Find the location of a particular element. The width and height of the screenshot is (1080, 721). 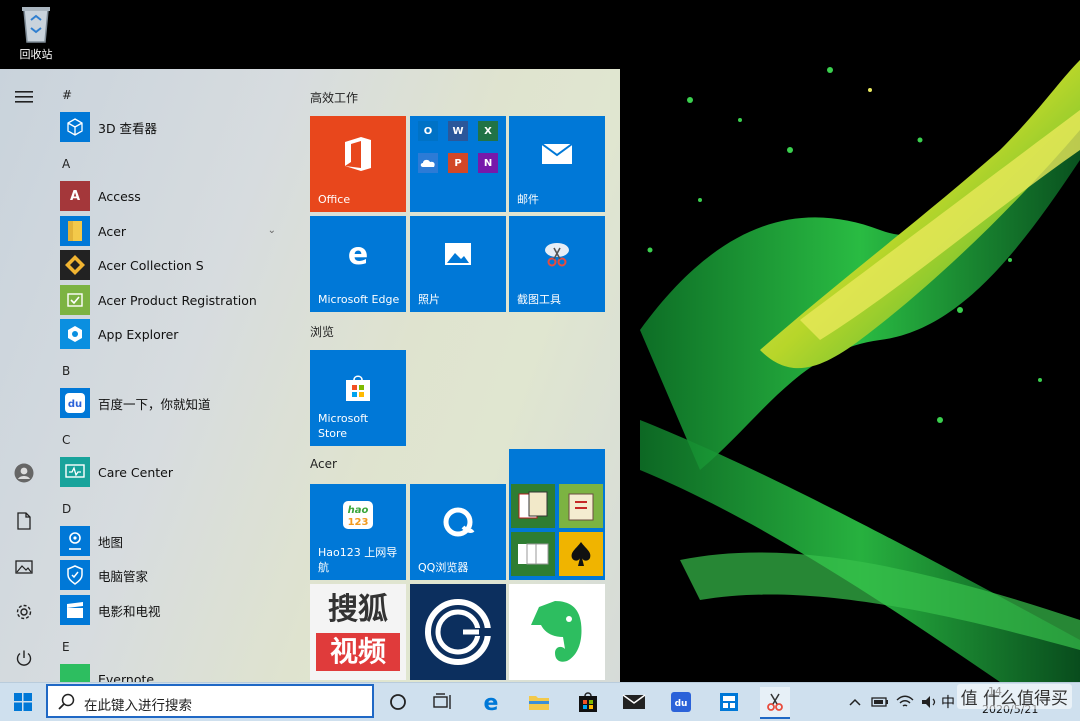

onedrive-icon is located at coordinates (428, 163).